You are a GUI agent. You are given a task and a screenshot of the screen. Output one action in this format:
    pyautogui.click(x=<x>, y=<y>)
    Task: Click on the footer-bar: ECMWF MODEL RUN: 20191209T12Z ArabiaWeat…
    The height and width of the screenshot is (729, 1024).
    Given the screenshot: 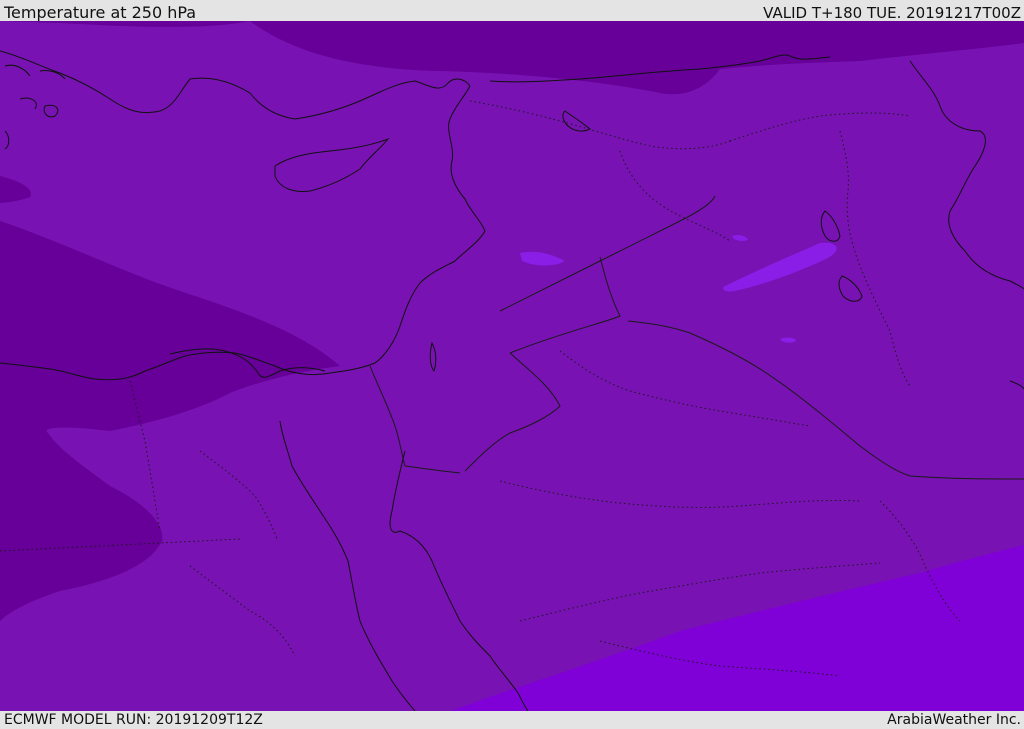 What is the action you would take?
    pyautogui.click(x=512, y=720)
    